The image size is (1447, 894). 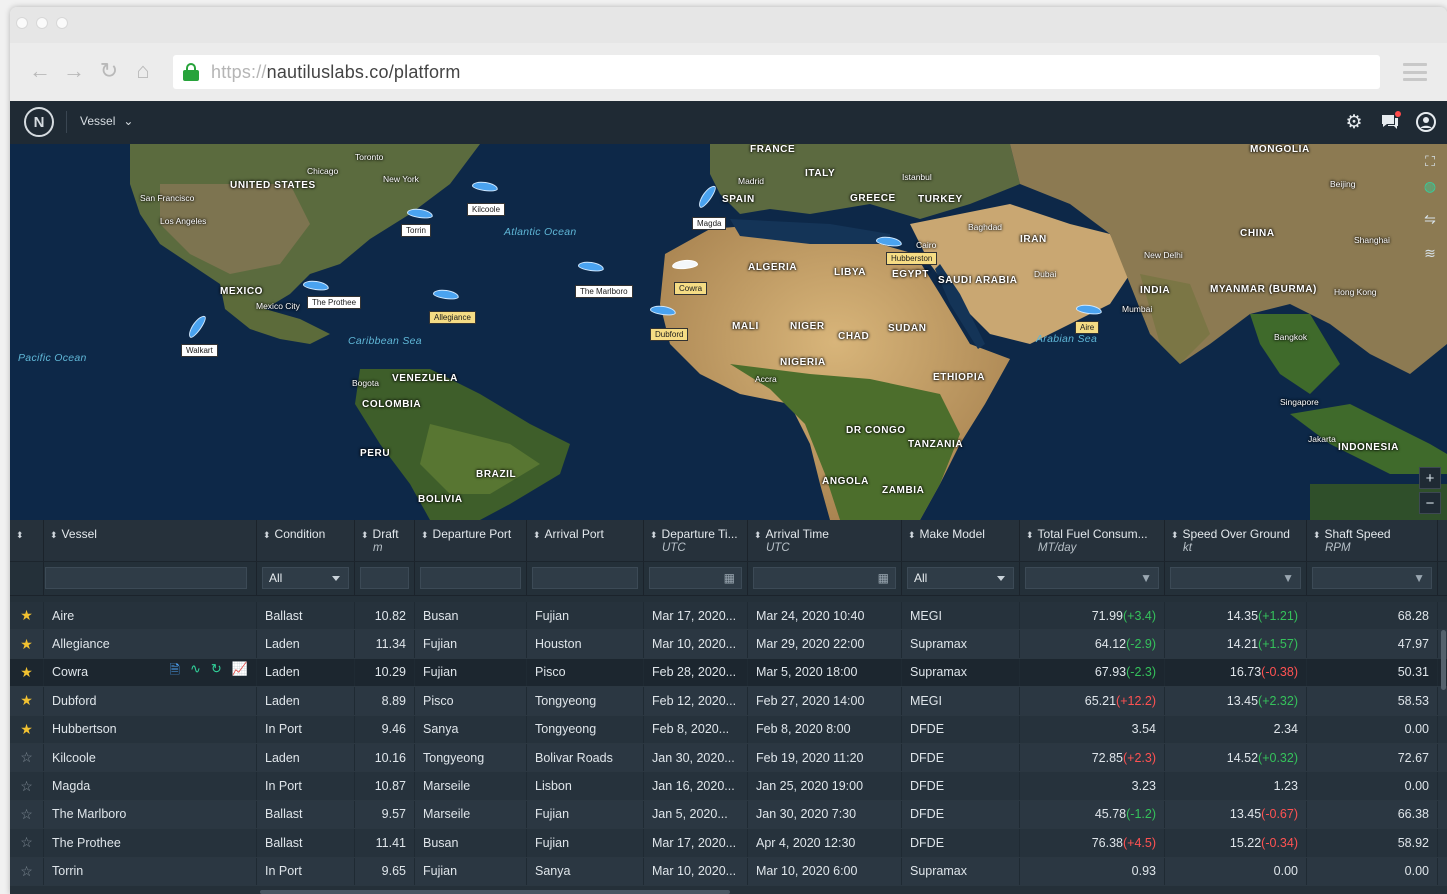 I want to click on browser-menu-icon, so click(x=1415, y=72).